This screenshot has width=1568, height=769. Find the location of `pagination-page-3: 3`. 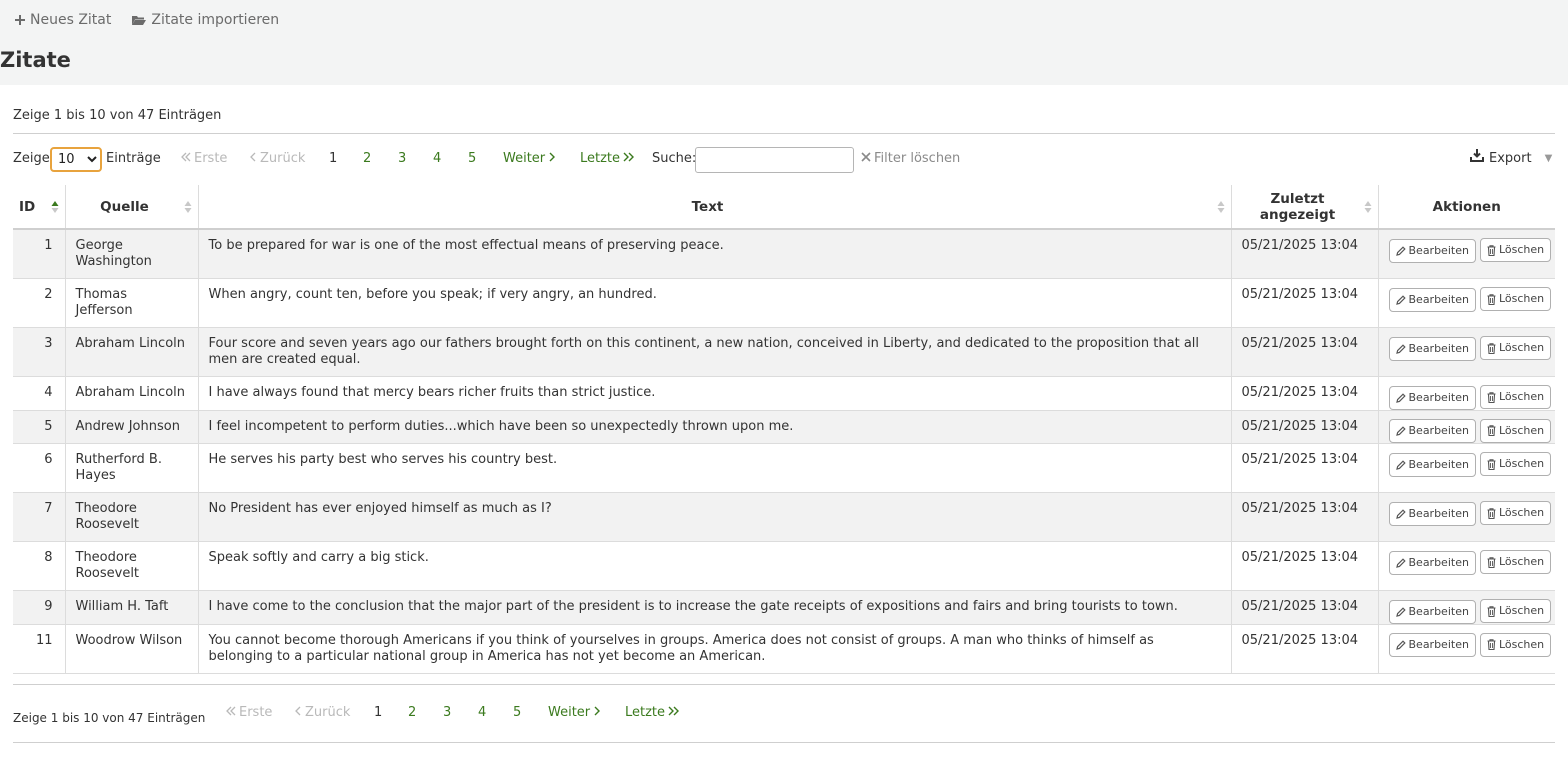

pagination-page-3: 3 is located at coordinates (402, 159).